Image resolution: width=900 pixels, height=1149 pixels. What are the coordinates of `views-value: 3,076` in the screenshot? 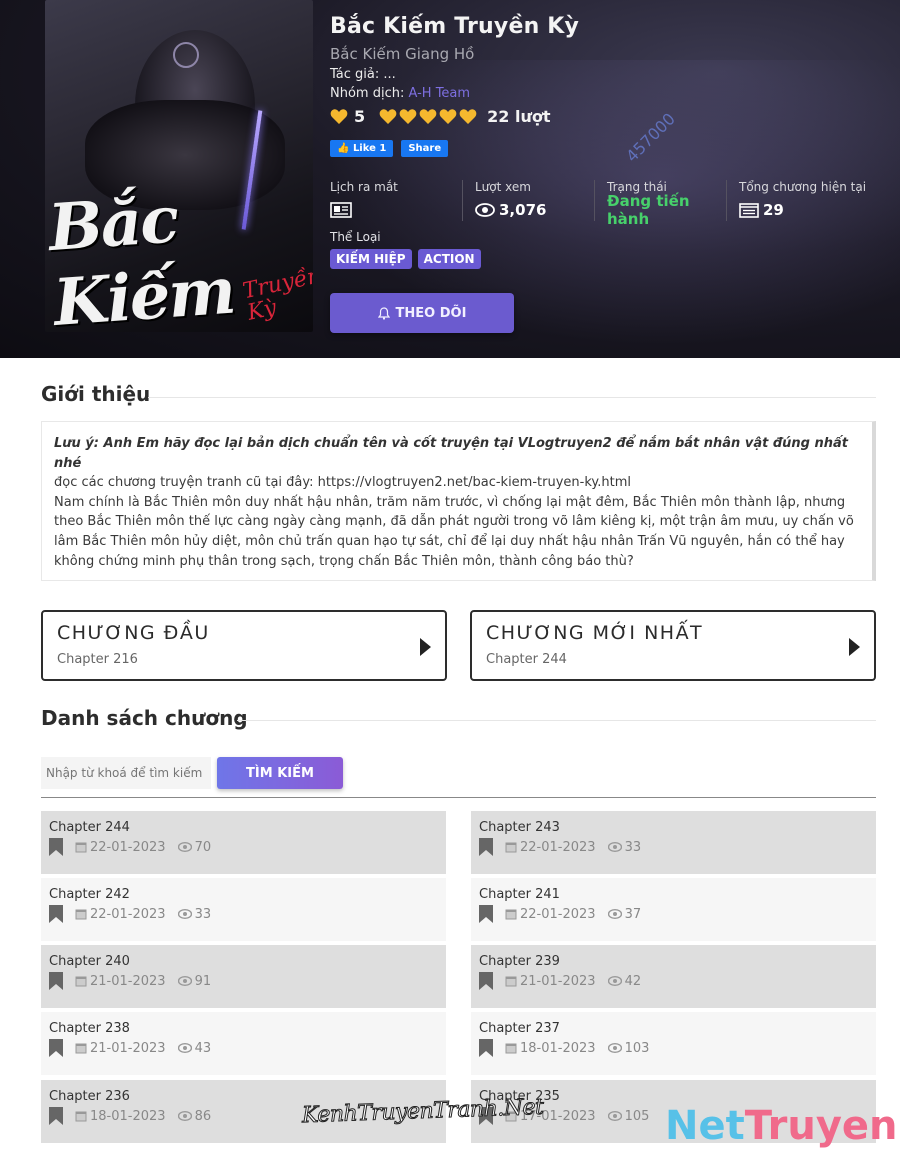 It's located at (523, 210).